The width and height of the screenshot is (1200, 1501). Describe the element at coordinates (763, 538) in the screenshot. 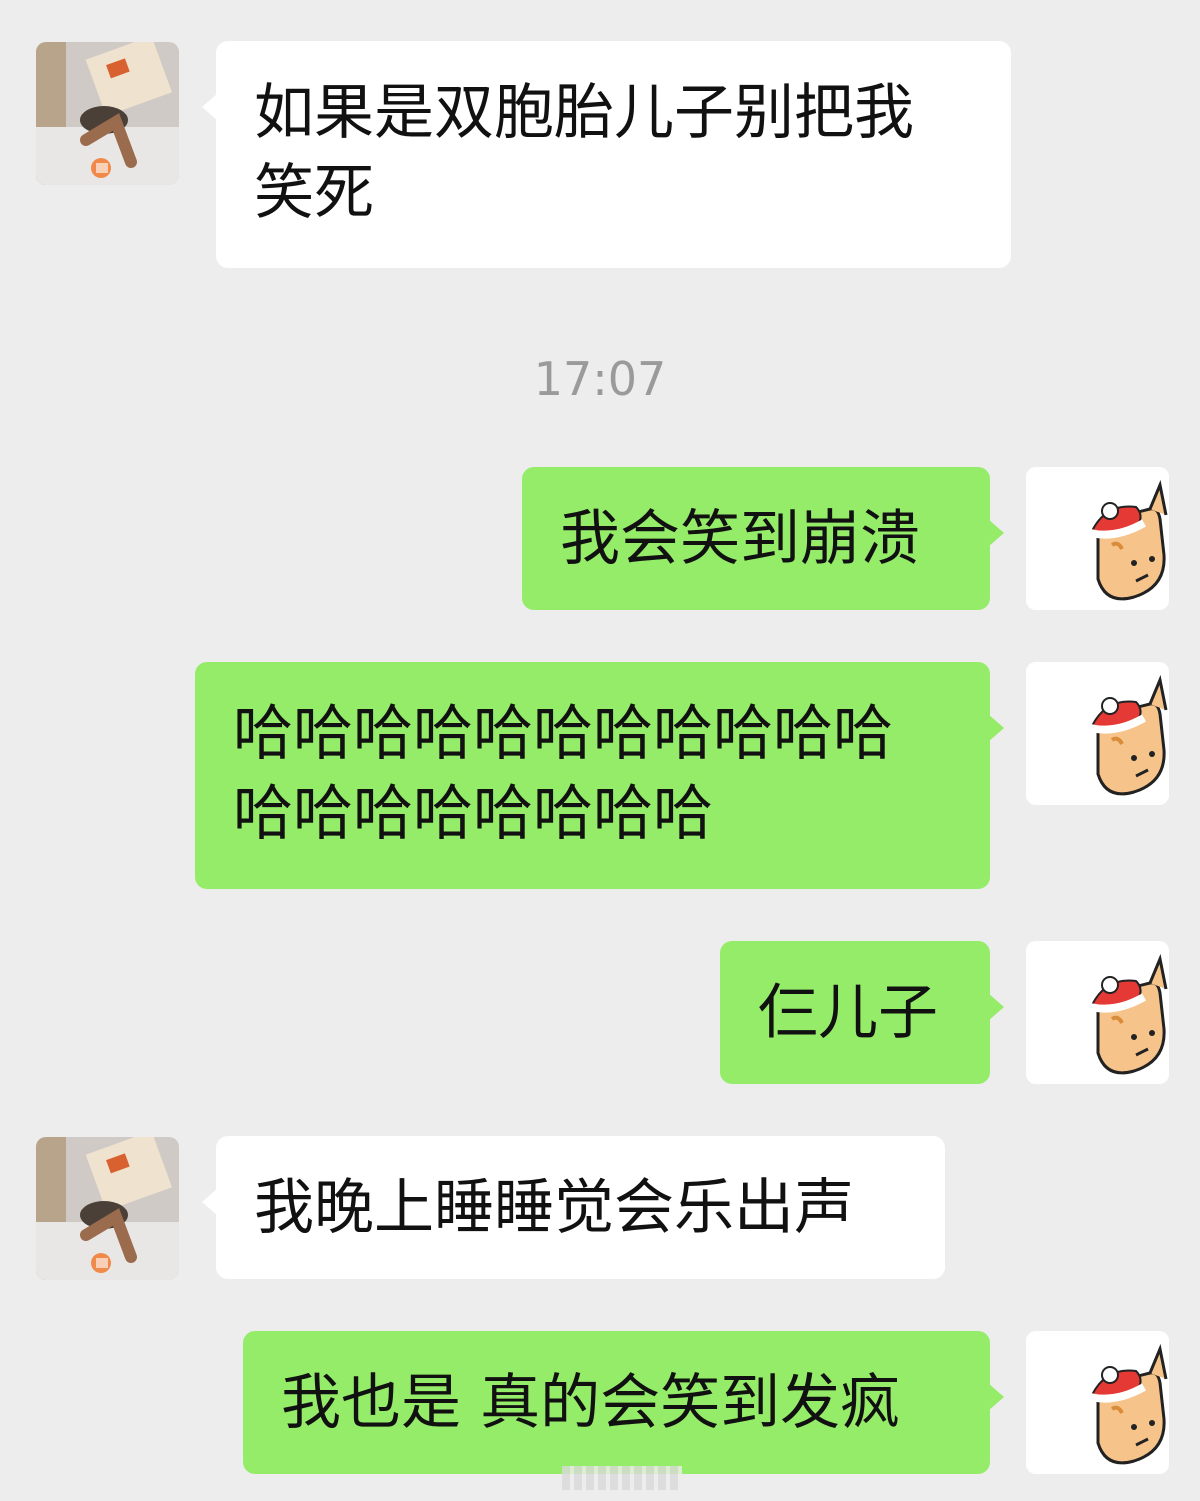

I see `message-sent: 我会笑到崩溃` at that location.